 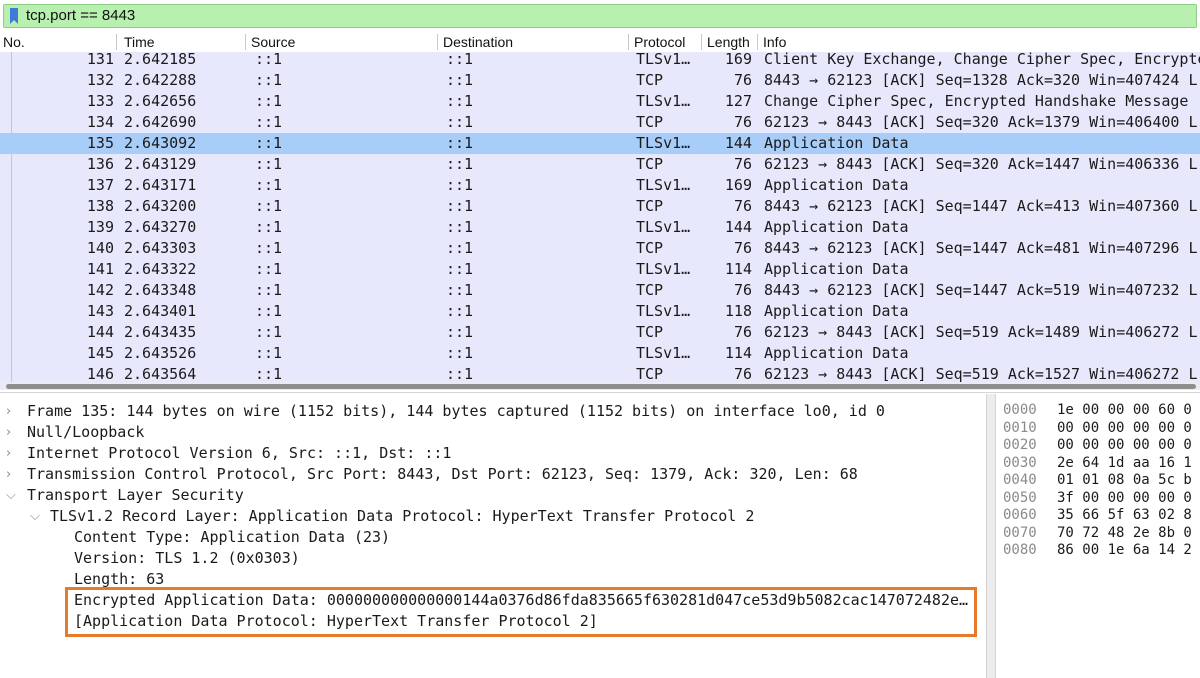 I want to click on packet-list-horizontal-scrollbar, so click(x=600, y=386).